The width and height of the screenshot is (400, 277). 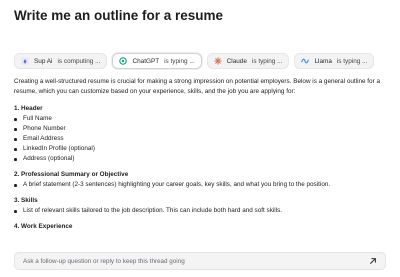 What do you see at coordinates (202, 119) in the screenshot?
I see `list-item: Full Name` at bounding box center [202, 119].